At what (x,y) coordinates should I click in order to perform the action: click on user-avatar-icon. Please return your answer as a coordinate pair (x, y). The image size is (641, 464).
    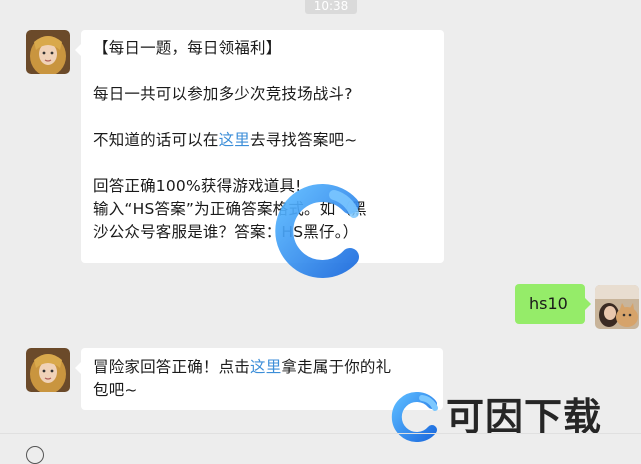
    Looking at the image, I should click on (617, 307).